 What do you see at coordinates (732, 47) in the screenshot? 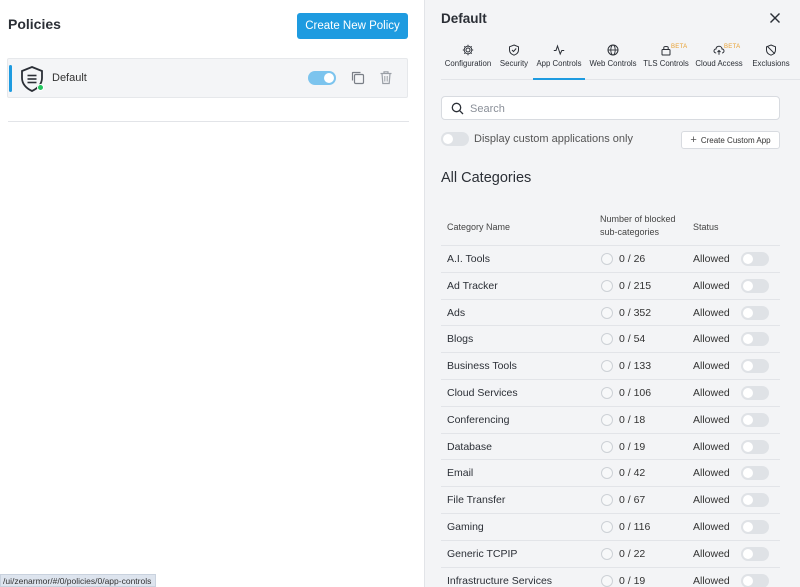
I see `beta-badge: BETA` at bounding box center [732, 47].